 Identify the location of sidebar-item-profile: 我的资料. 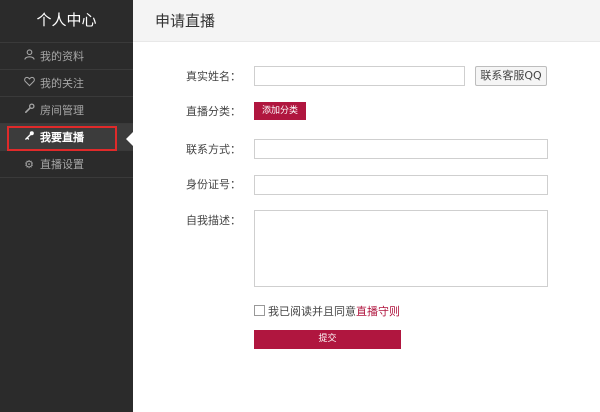
(66, 56).